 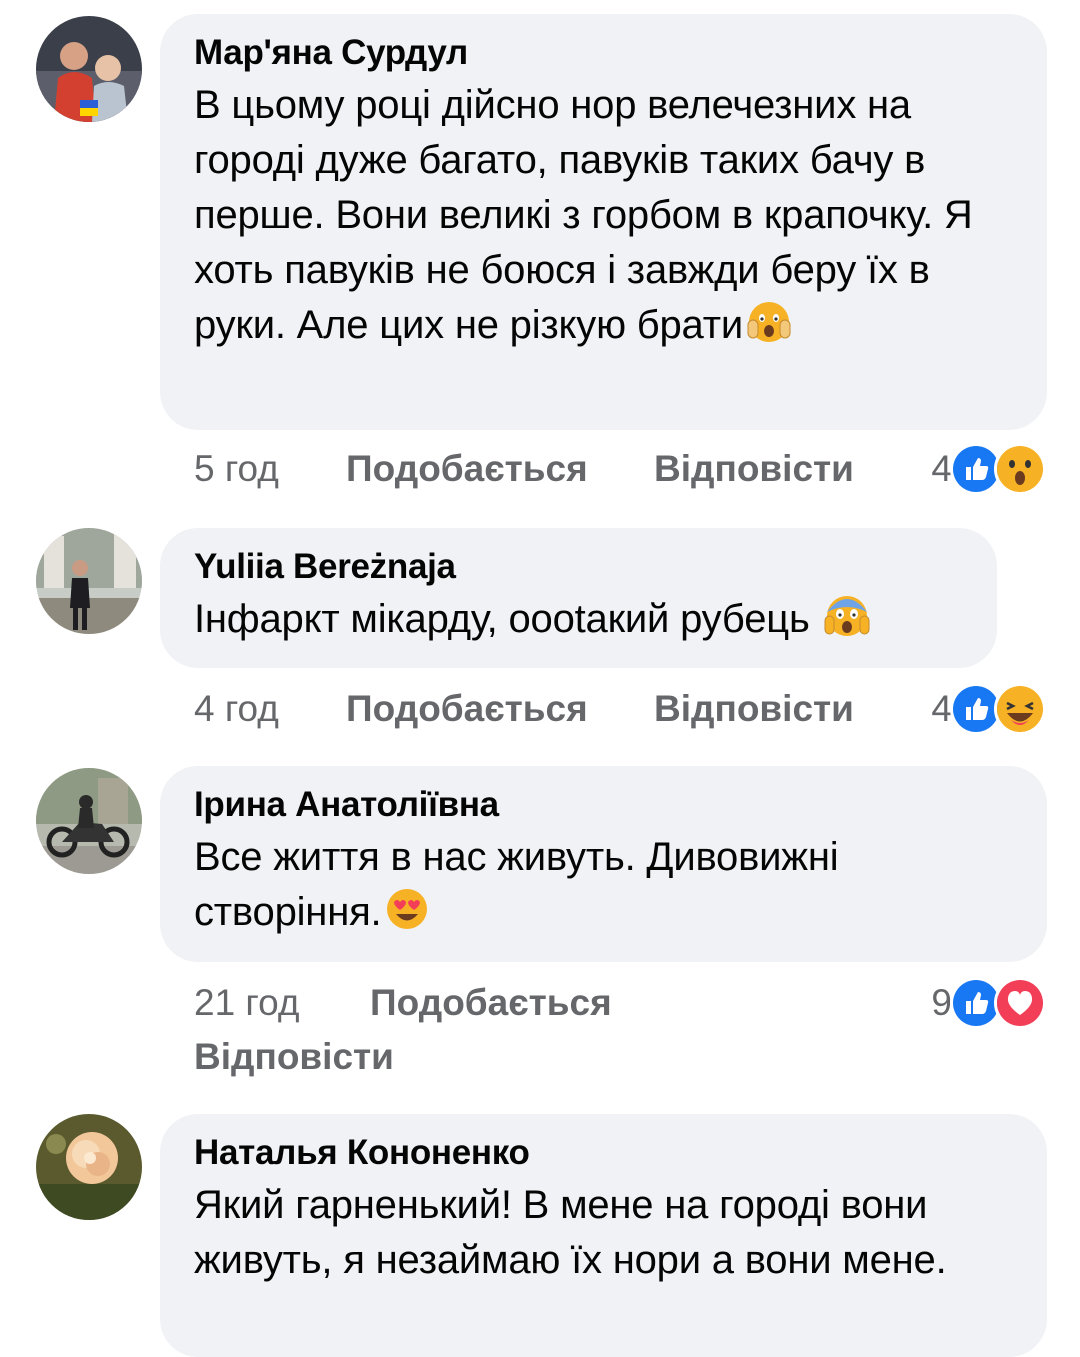 I want to click on haha-reaction-icon, so click(x=1020, y=709).